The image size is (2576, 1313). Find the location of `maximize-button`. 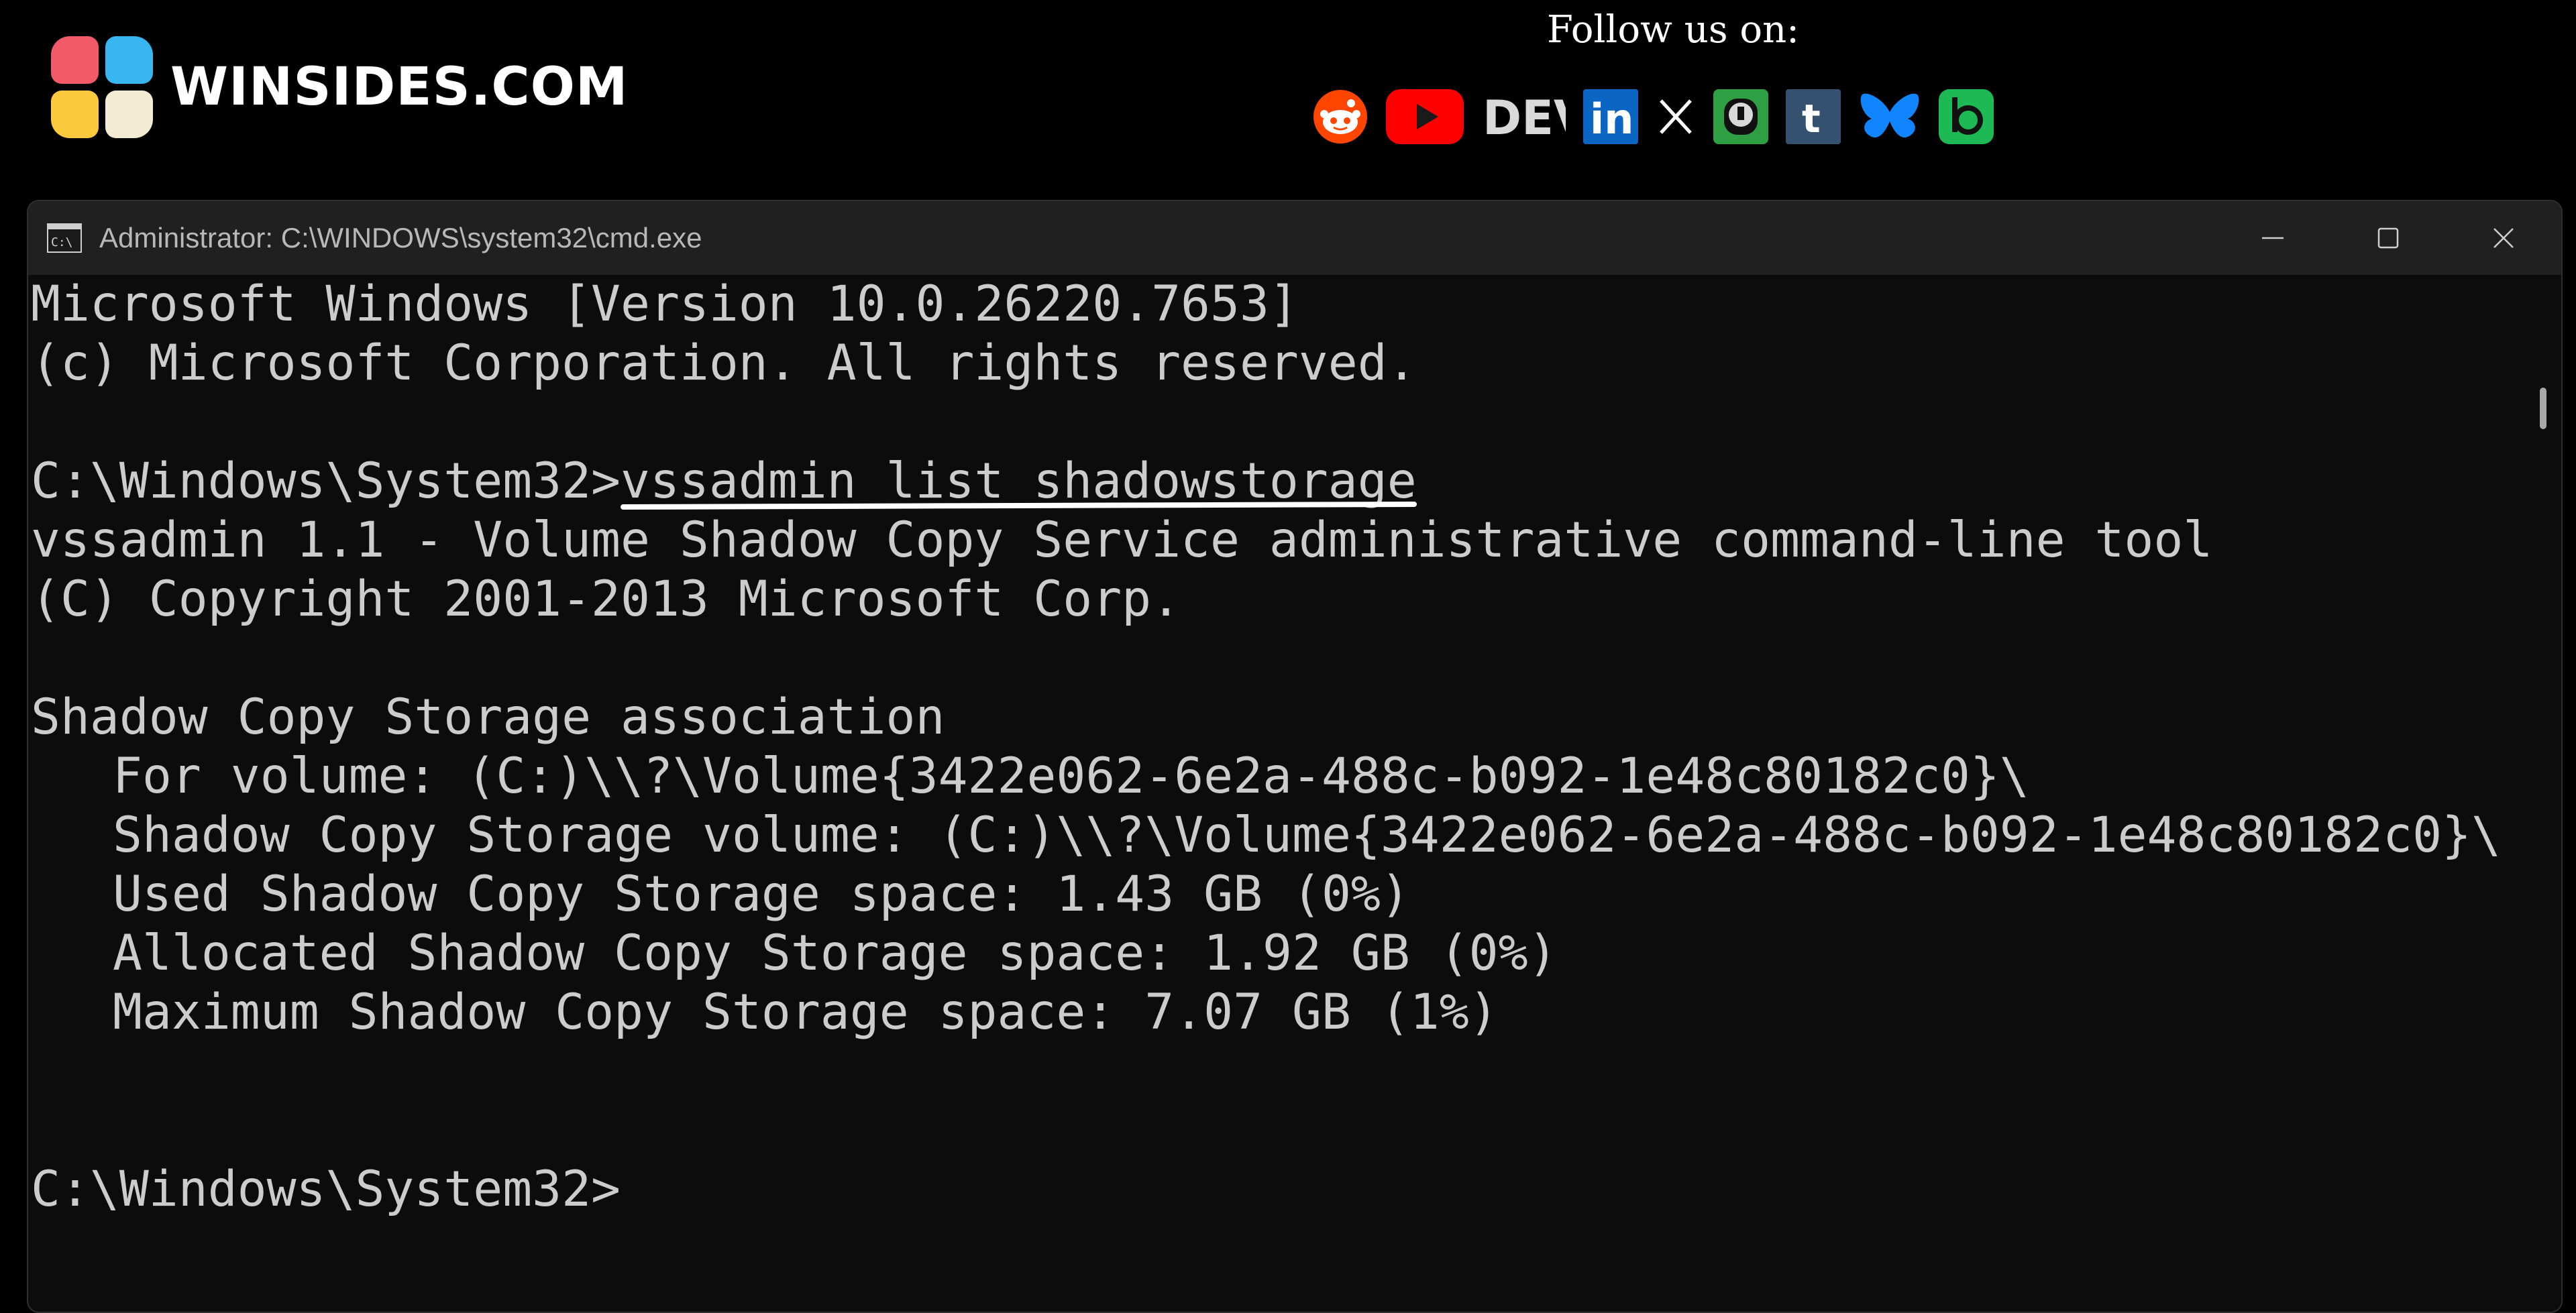

maximize-button is located at coordinates (2388, 238).